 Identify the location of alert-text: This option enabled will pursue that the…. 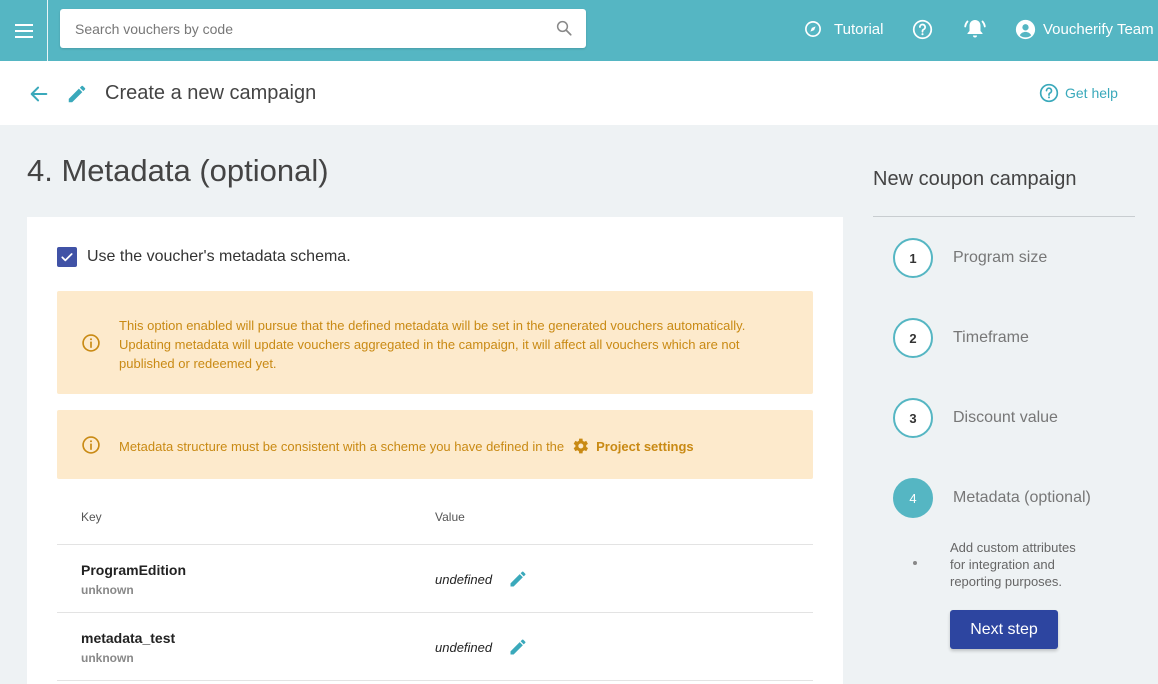
(432, 344).